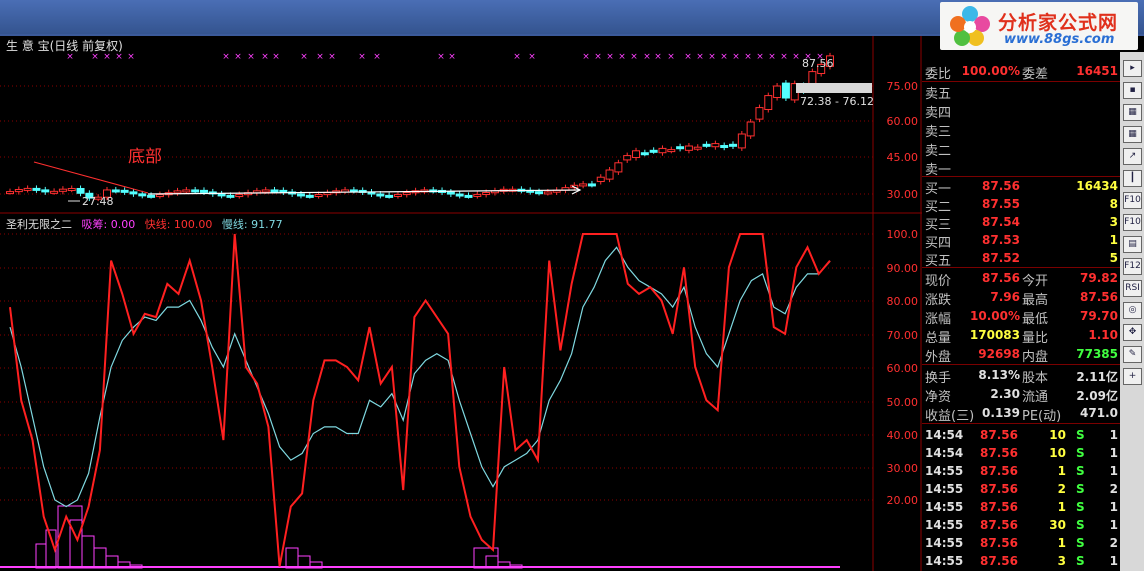  I want to click on buy-row: 买二 87.55 8, so click(1021, 205).